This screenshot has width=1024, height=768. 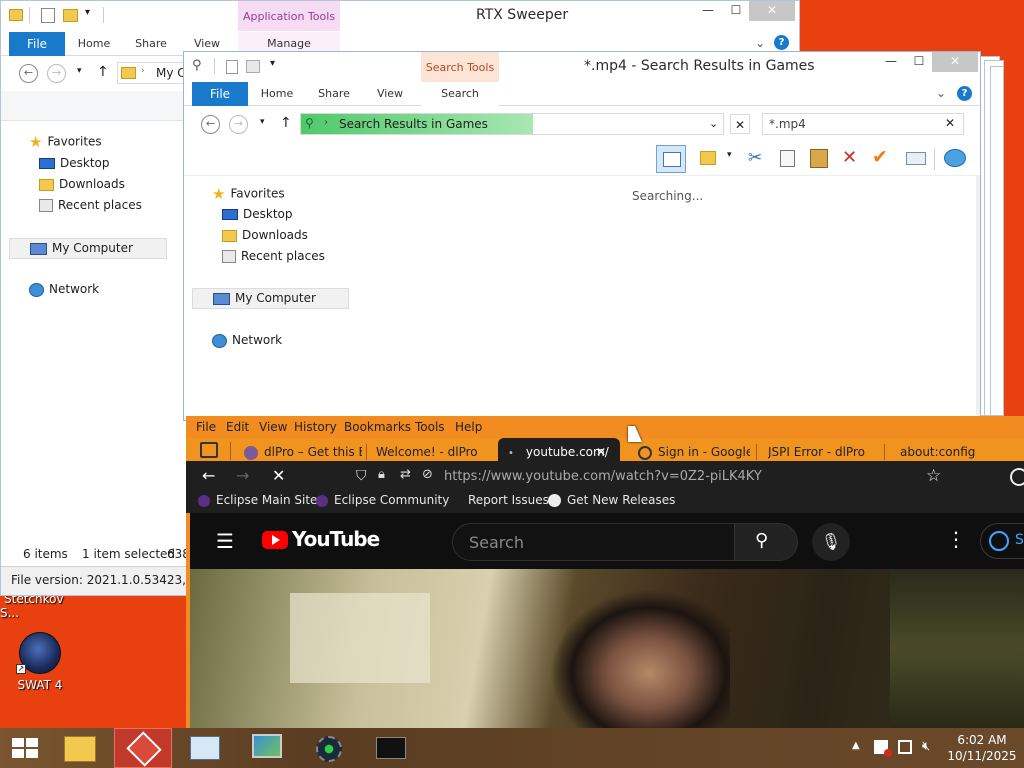 I want to click on youtube-search-input: Search, so click(x=496, y=542).